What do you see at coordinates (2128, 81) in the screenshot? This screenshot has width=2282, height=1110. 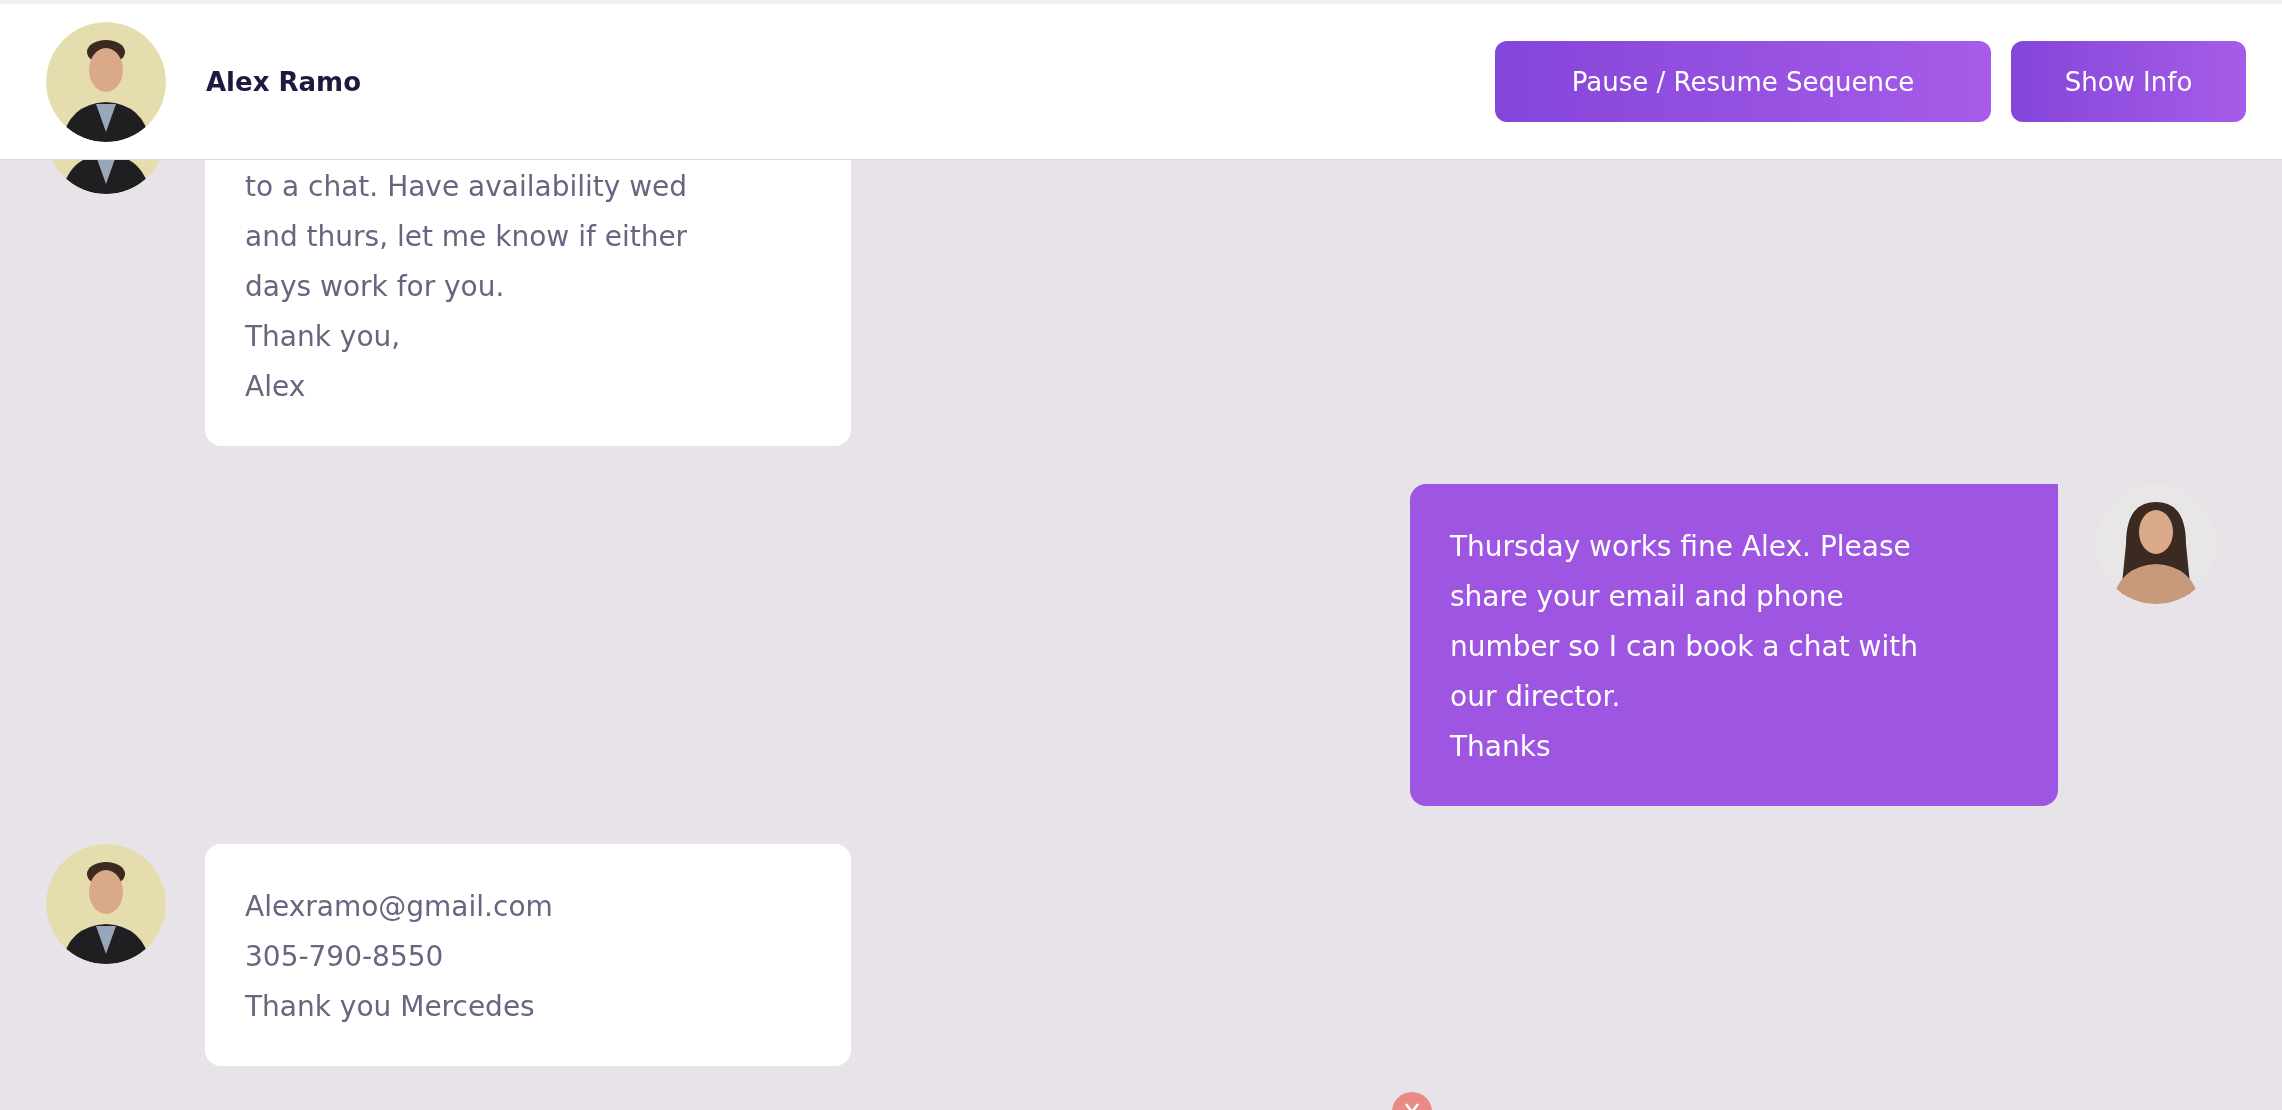 I see `show-info-button: Show Info` at bounding box center [2128, 81].